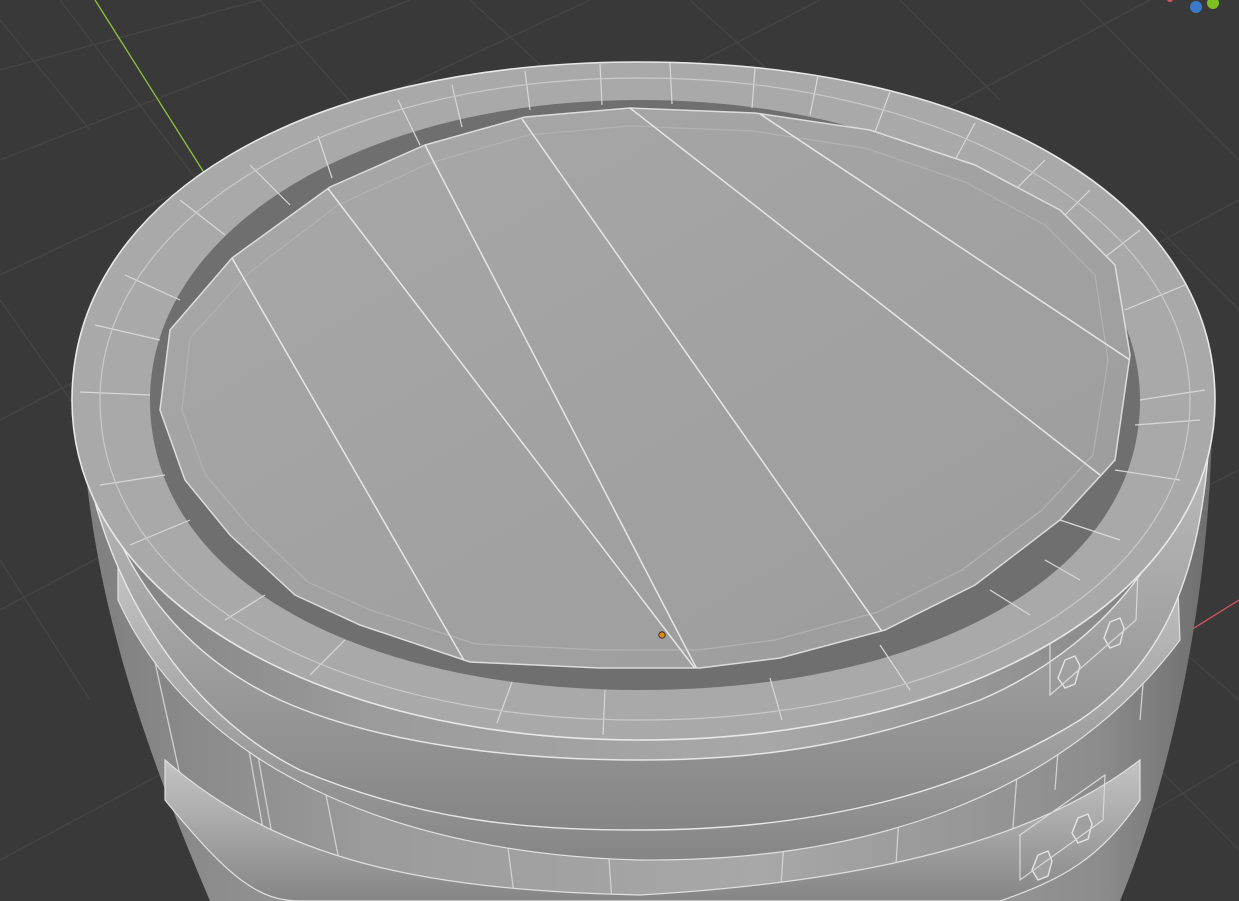  What do you see at coordinates (1213, 4) in the screenshot?
I see `y-axis-gizmo-icon` at bounding box center [1213, 4].